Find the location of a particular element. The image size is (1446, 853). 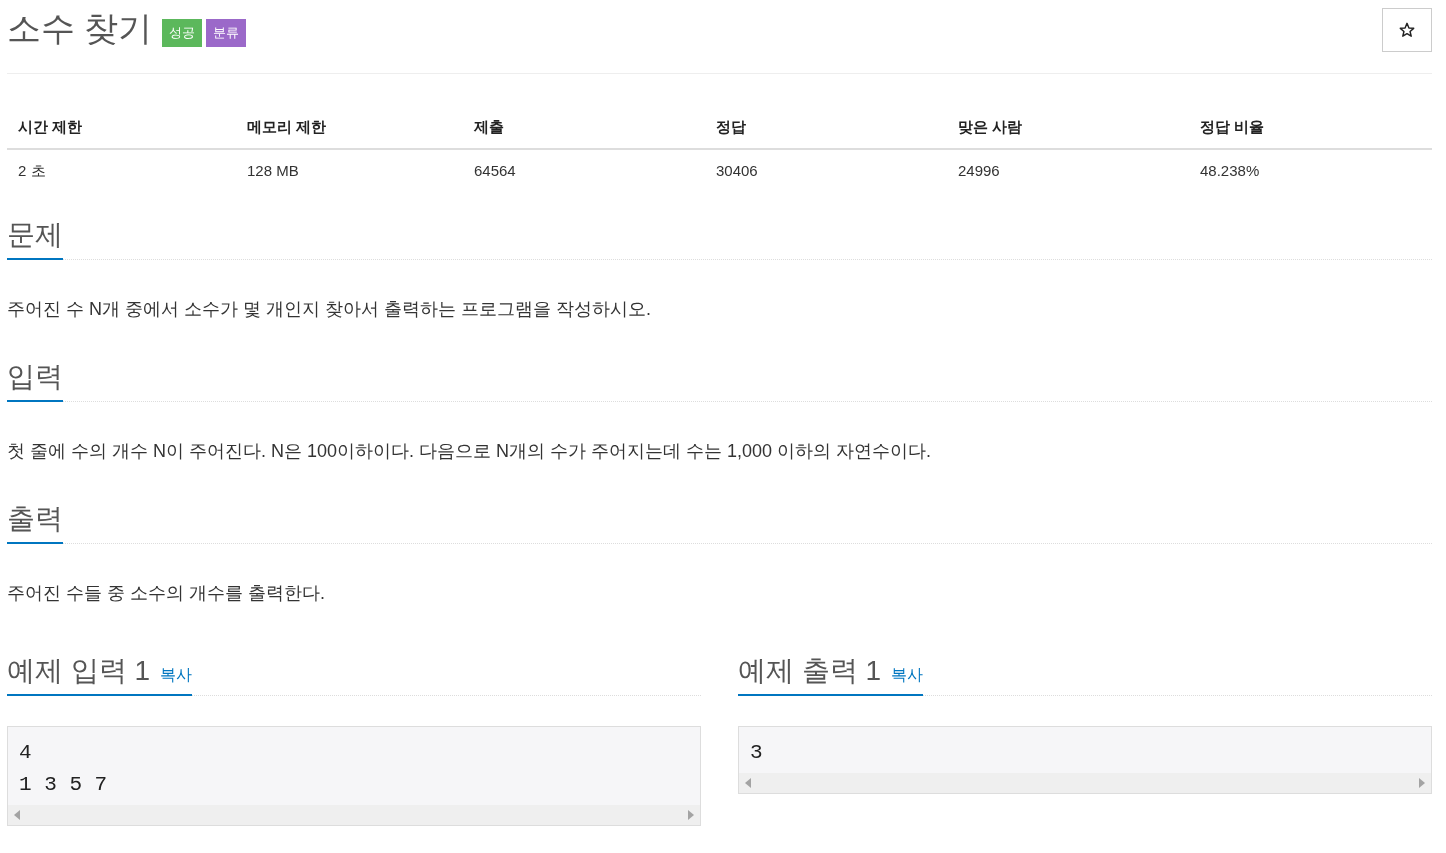

code-line: 4 is located at coordinates (26, 753).